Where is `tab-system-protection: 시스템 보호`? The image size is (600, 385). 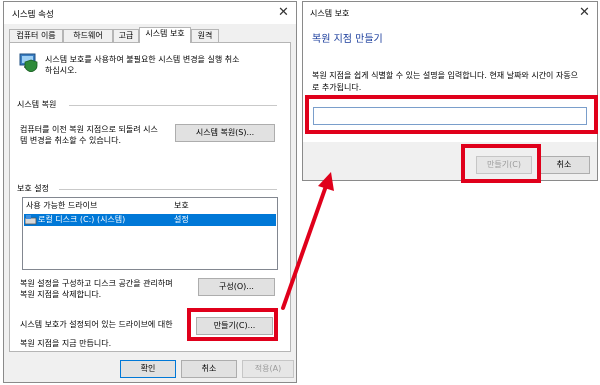
tab-system-protection: 시스템 보호 is located at coordinates (165, 35).